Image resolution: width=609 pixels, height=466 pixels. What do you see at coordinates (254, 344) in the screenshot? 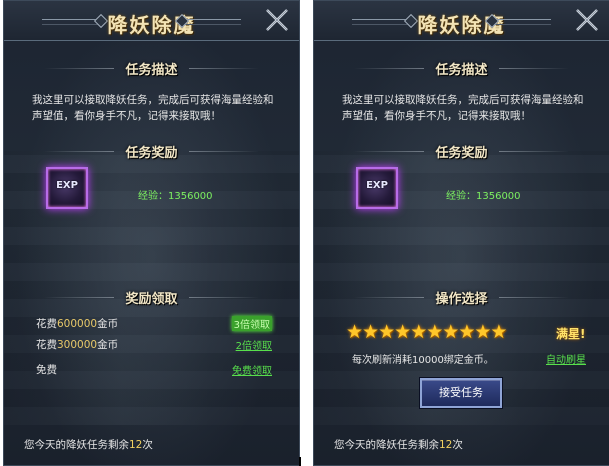
I see `claim-double-button: 2倍领取` at bounding box center [254, 344].